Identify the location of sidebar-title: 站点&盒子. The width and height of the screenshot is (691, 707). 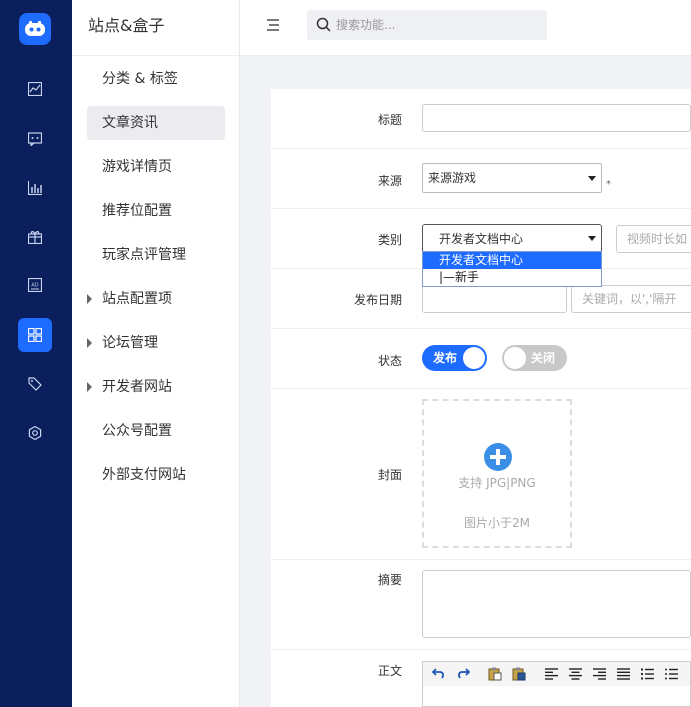
(155, 28).